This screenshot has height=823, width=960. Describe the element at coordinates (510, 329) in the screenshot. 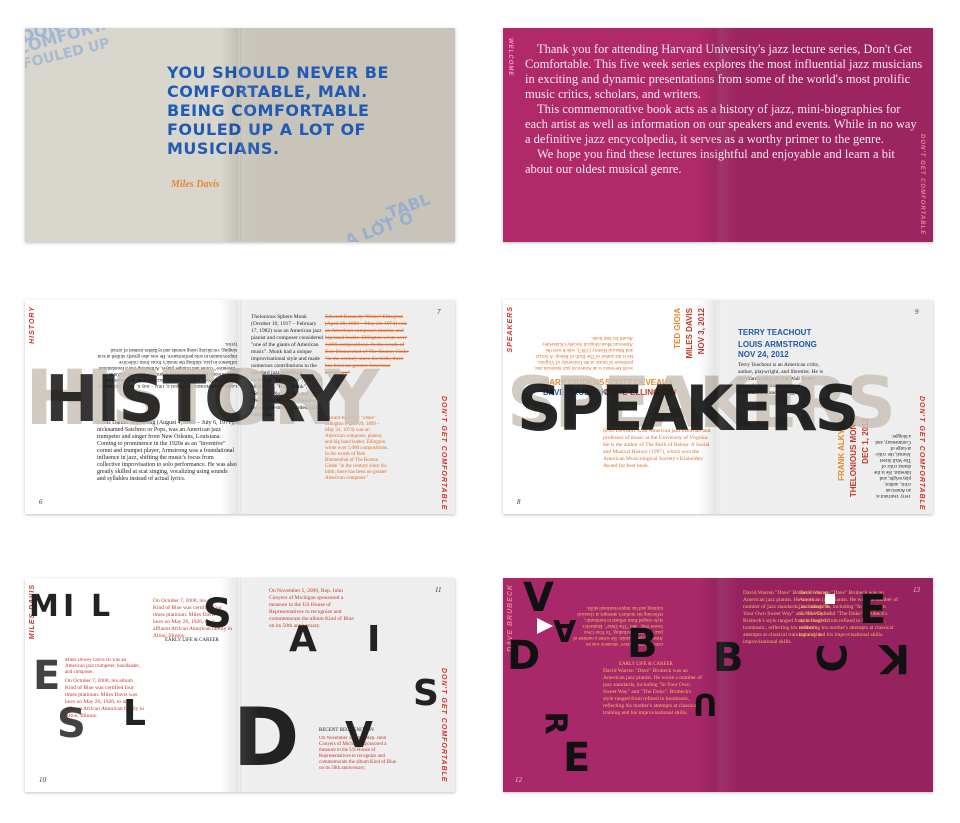

I see `side-label-left: SPEAKERS` at that location.